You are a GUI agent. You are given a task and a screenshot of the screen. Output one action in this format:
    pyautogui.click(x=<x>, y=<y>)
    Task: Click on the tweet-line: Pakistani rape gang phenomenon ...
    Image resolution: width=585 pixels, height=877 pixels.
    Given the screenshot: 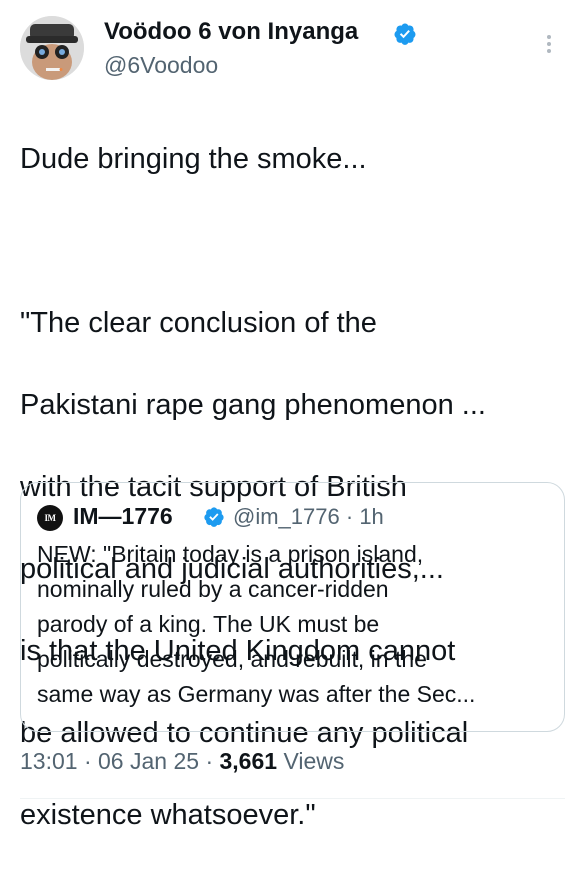 What is the action you would take?
    pyautogui.click(x=253, y=405)
    